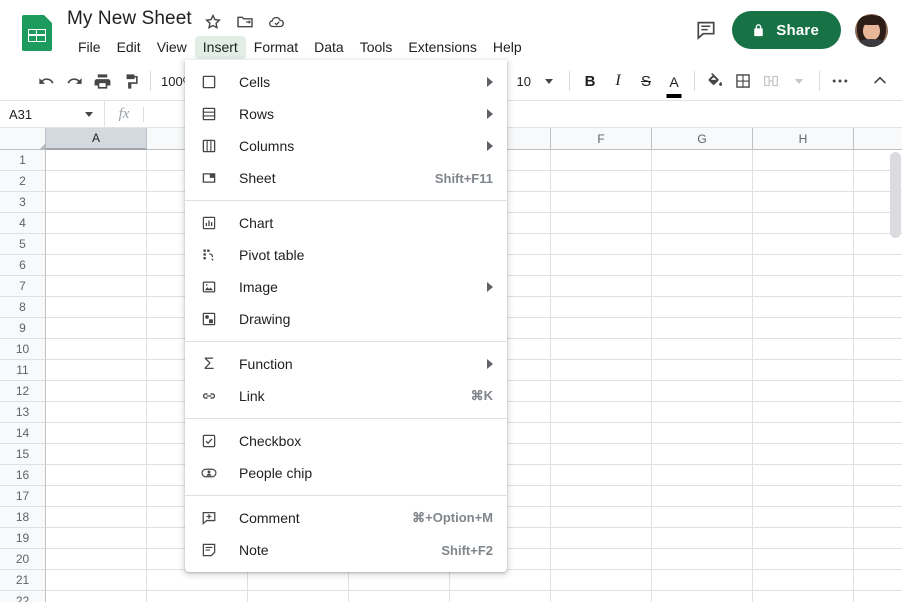 This screenshot has height=602, width=902. I want to click on comment-history-icon, so click(706, 30).